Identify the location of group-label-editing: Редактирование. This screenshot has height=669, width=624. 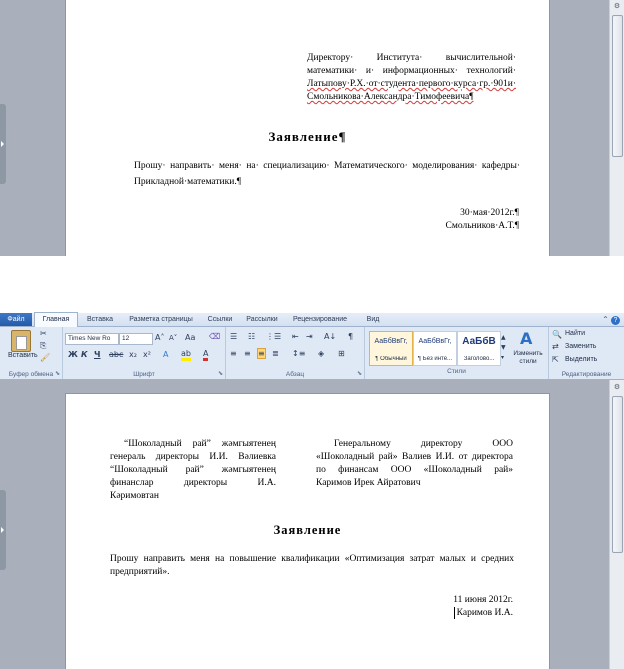
(586, 374).